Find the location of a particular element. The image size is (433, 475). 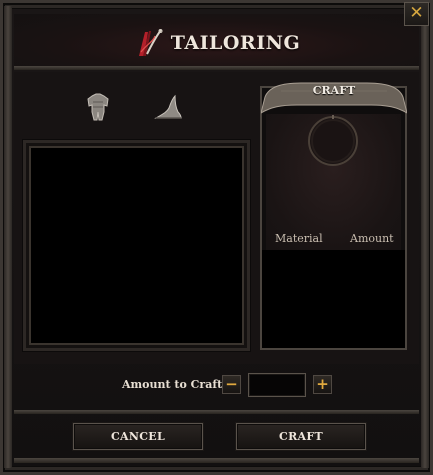

close-button: ✕ is located at coordinates (416, 14).